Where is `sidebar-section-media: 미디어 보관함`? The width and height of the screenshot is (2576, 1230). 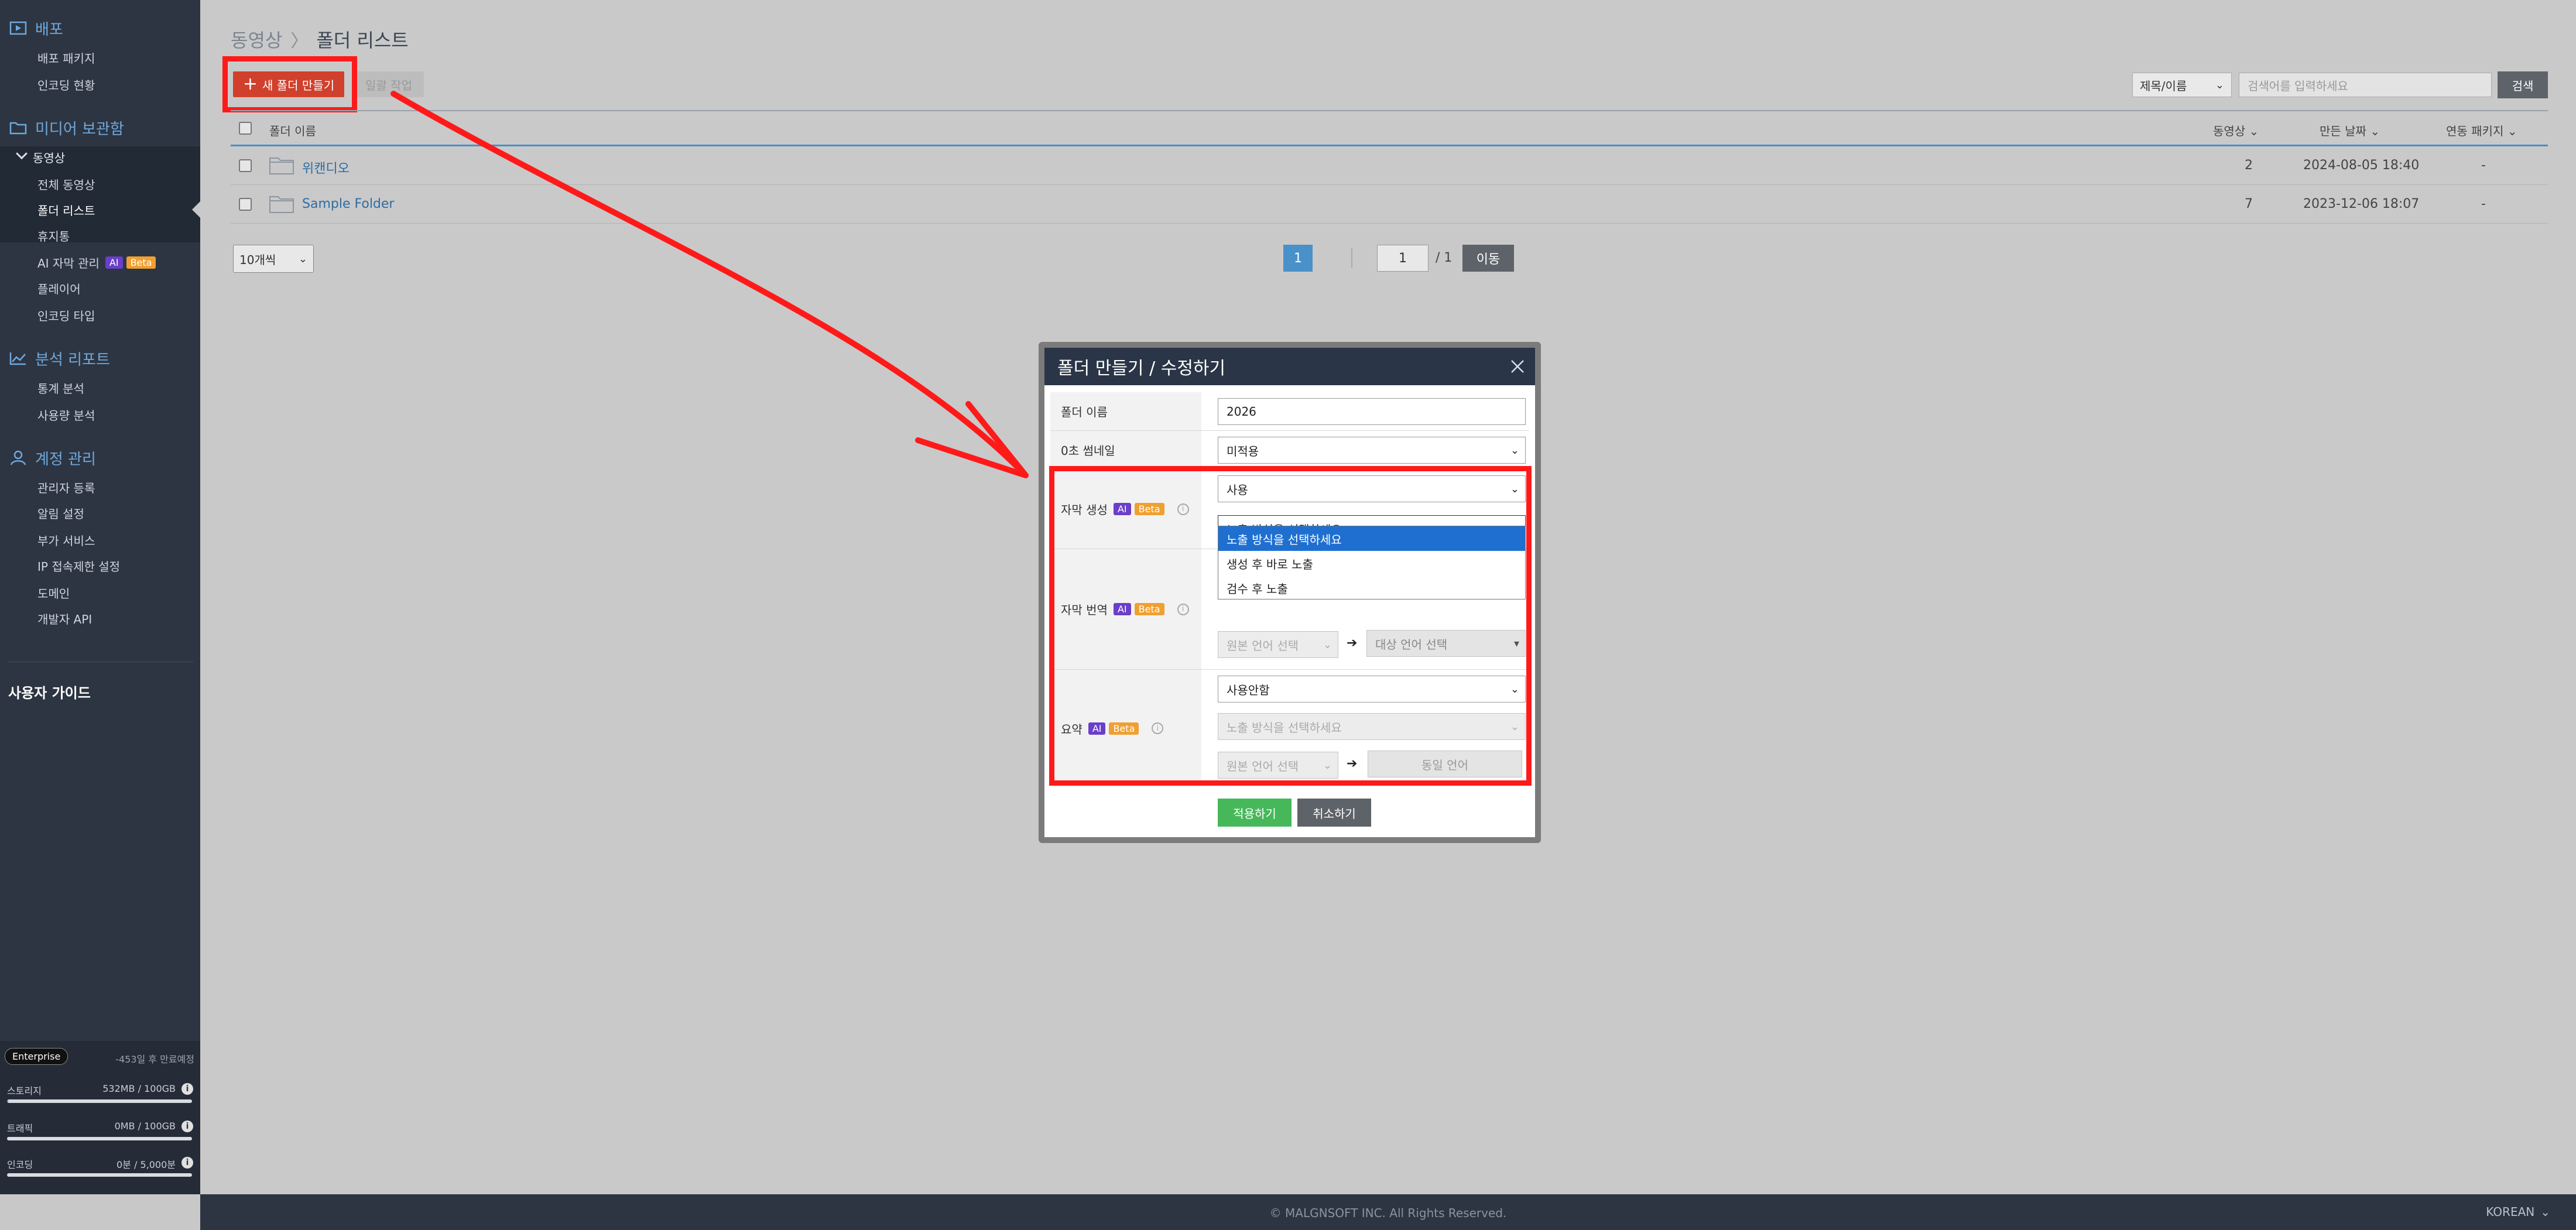 sidebar-section-media: 미디어 보관함 is located at coordinates (66, 128).